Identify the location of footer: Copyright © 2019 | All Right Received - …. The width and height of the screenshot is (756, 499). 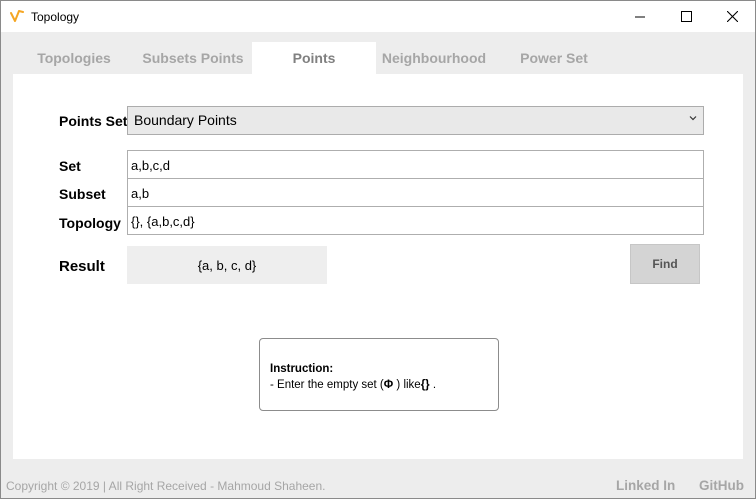
(378, 484).